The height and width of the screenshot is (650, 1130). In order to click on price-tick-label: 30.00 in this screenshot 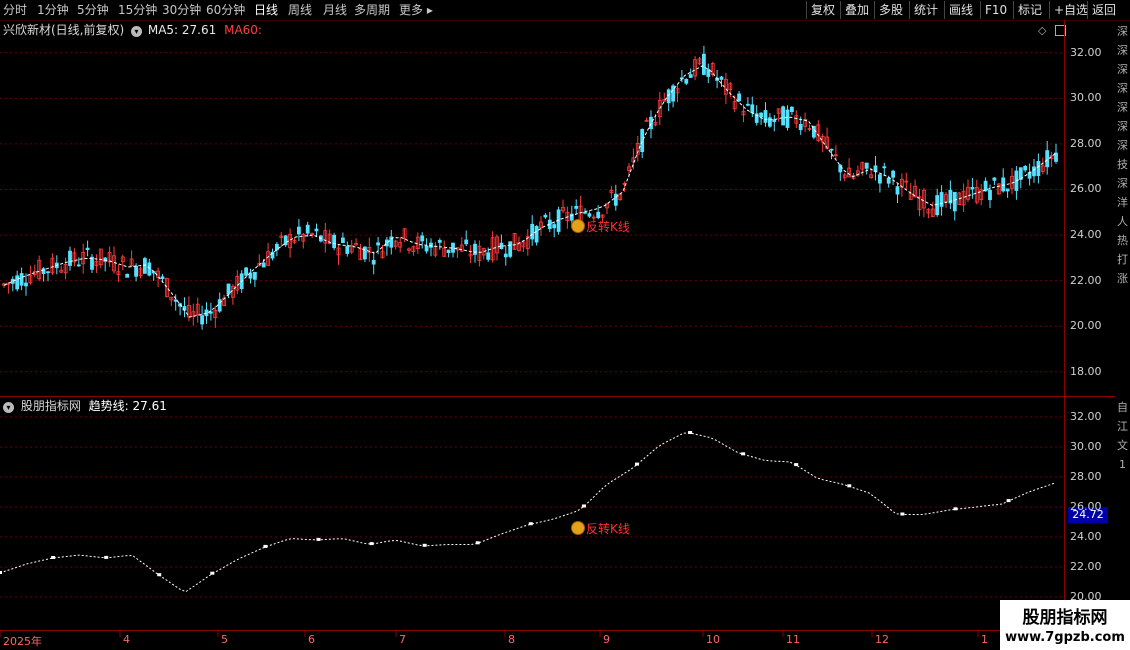, I will do `click(1086, 98)`.